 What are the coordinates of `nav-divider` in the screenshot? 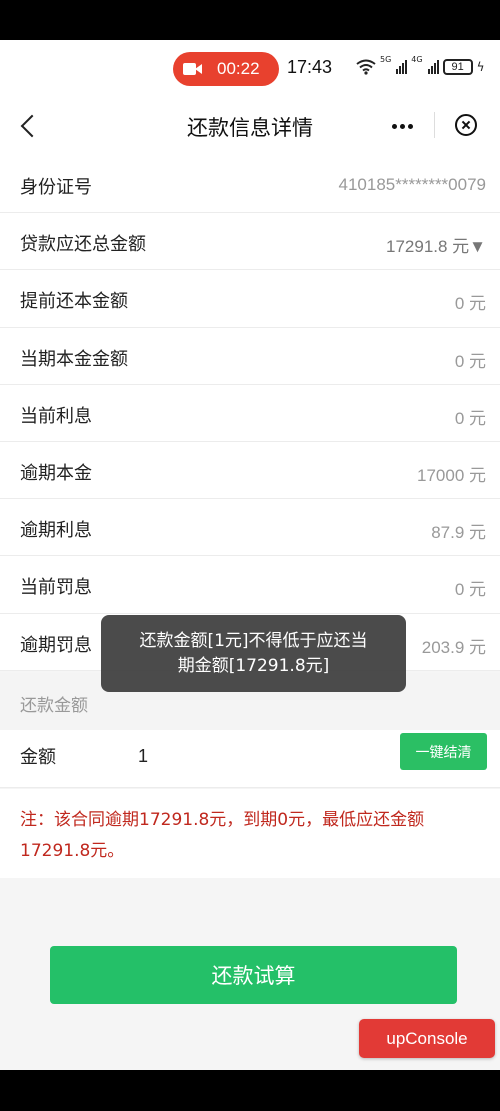 It's located at (434, 125).